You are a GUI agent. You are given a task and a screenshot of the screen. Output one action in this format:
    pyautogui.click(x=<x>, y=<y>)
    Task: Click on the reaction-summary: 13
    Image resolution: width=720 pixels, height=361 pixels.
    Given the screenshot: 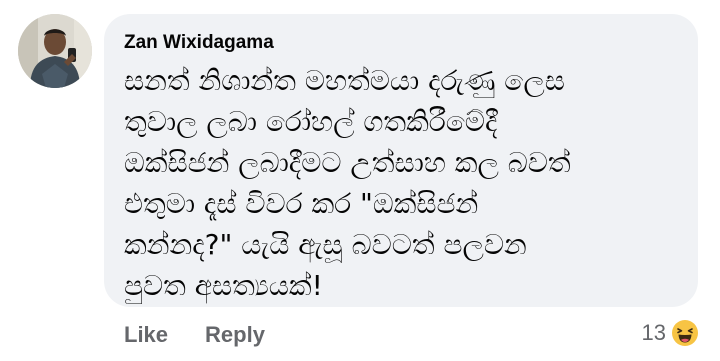 What is the action you would take?
    pyautogui.click(x=671, y=333)
    